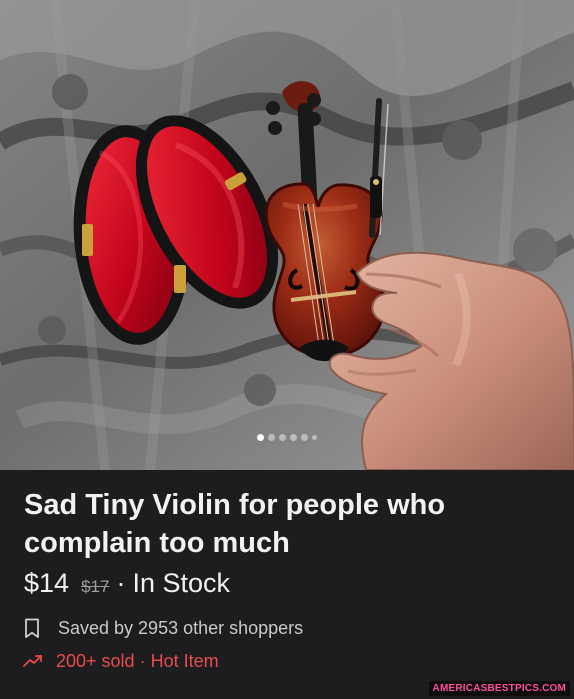 Image resolution: width=574 pixels, height=699 pixels. What do you see at coordinates (47, 583) in the screenshot?
I see `current-price: $14` at bounding box center [47, 583].